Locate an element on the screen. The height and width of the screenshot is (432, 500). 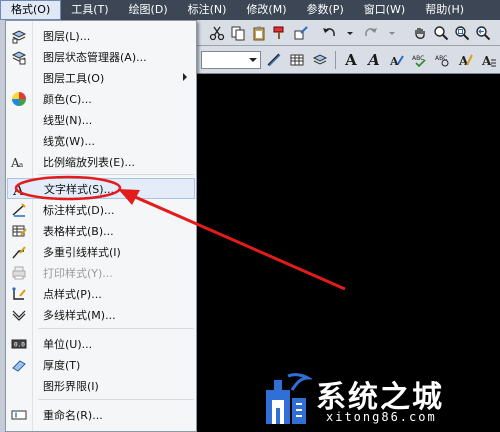
menu-tools: 工具(T) is located at coordinates (89, 10).